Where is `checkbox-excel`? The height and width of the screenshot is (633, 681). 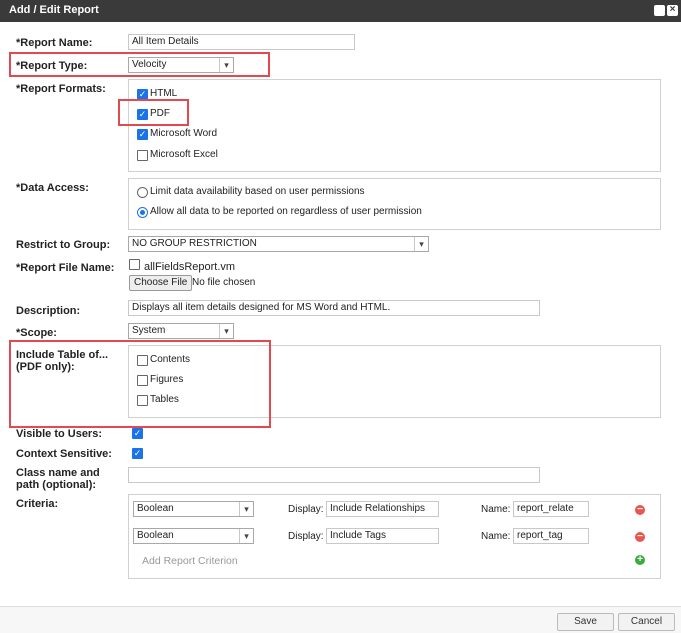
checkbox-excel is located at coordinates (142, 155).